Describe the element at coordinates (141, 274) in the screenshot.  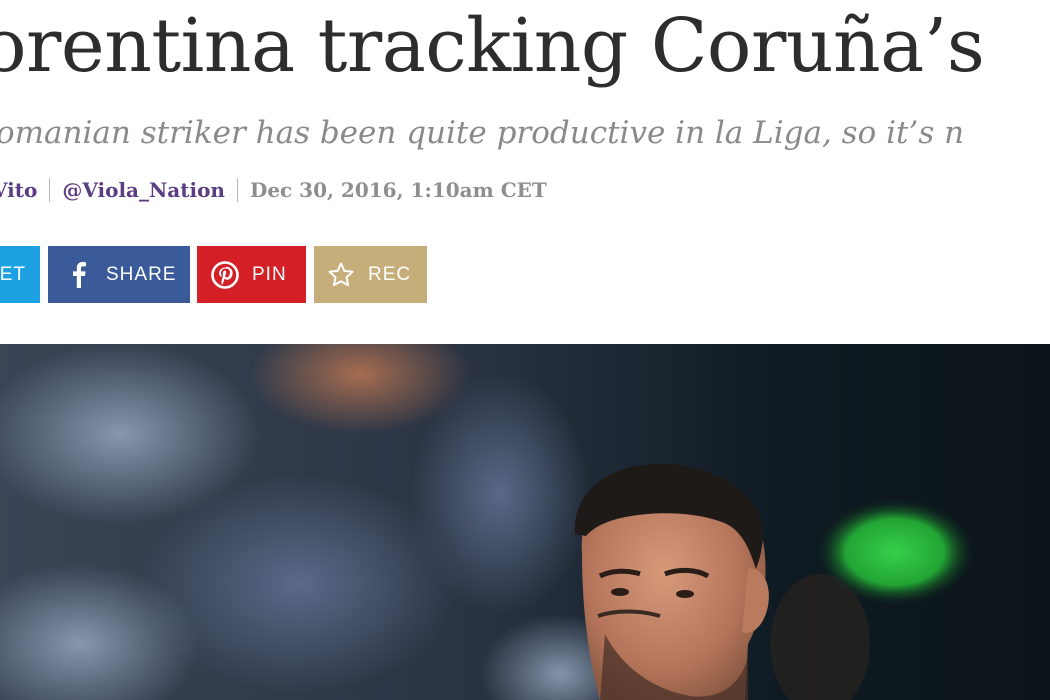
I see `facebook-share-label: SHARE` at that location.